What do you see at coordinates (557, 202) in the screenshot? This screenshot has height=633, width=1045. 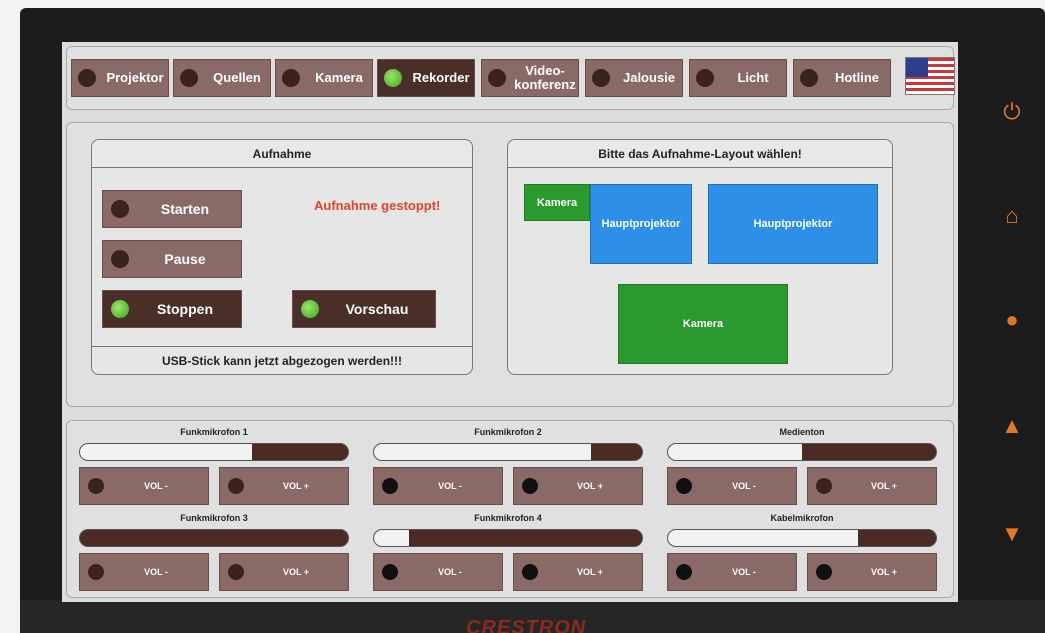 I see `layout-option1-camera: Kamera` at bounding box center [557, 202].